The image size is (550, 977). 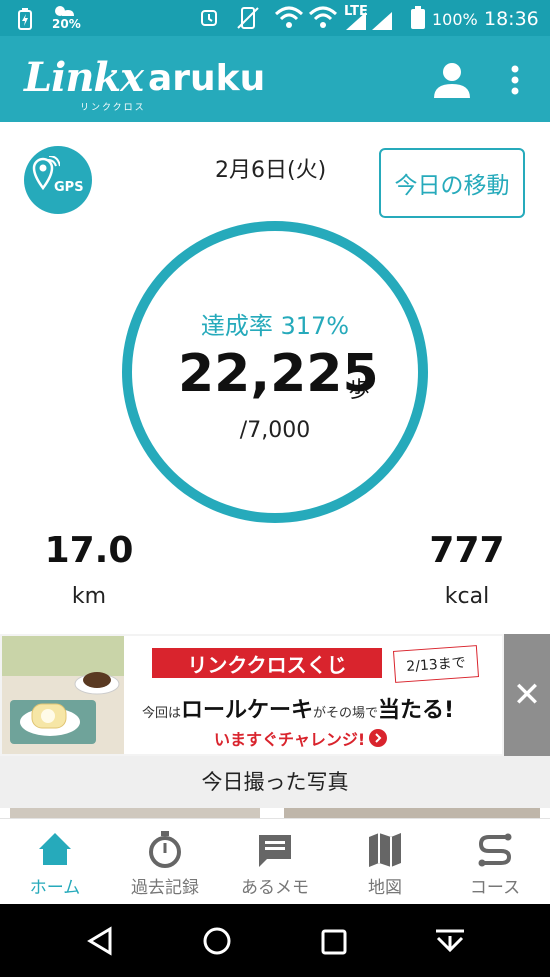 What do you see at coordinates (267, 663) in the screenshot?
I see `kuji-ribbon: リンククロスくじ` at bounding box center [267, 663].